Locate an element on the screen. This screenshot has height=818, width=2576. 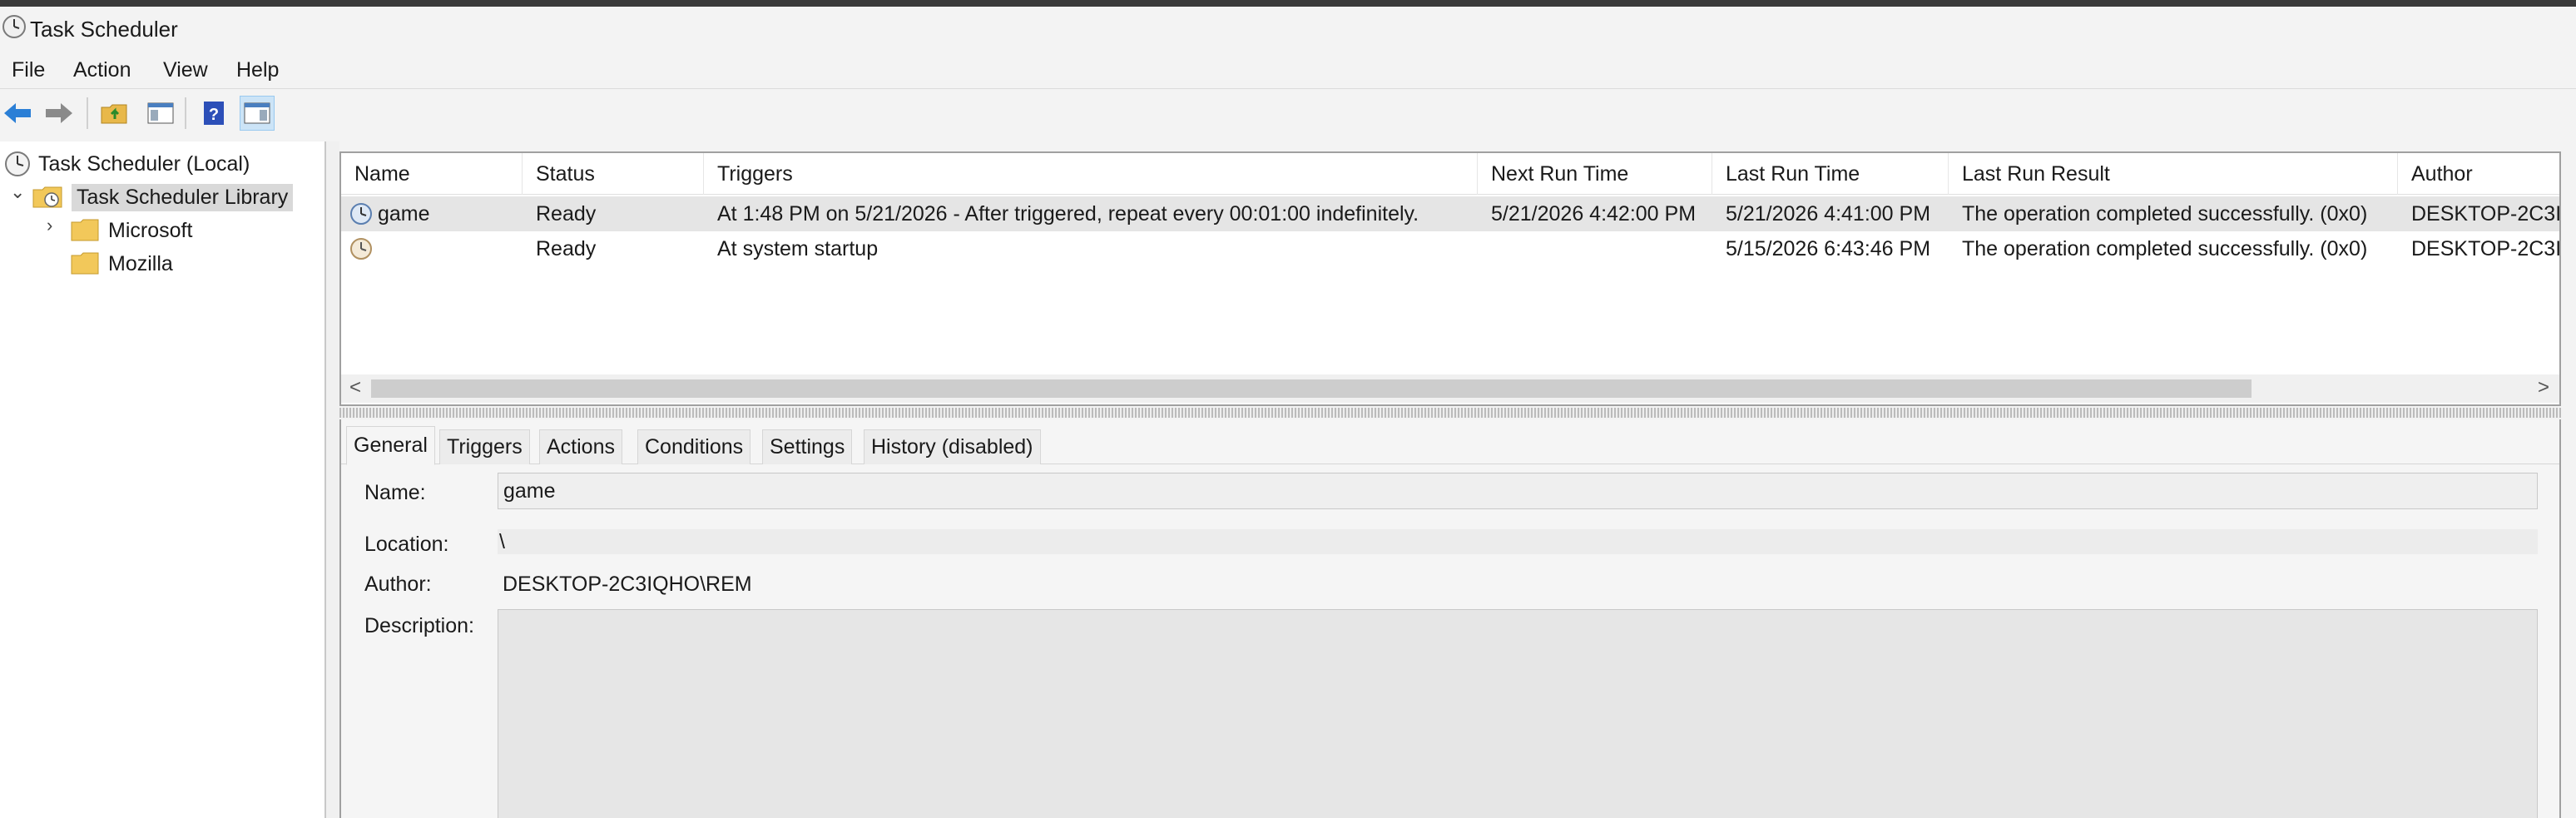
tab-general: General is located at coordinates (391, 445).